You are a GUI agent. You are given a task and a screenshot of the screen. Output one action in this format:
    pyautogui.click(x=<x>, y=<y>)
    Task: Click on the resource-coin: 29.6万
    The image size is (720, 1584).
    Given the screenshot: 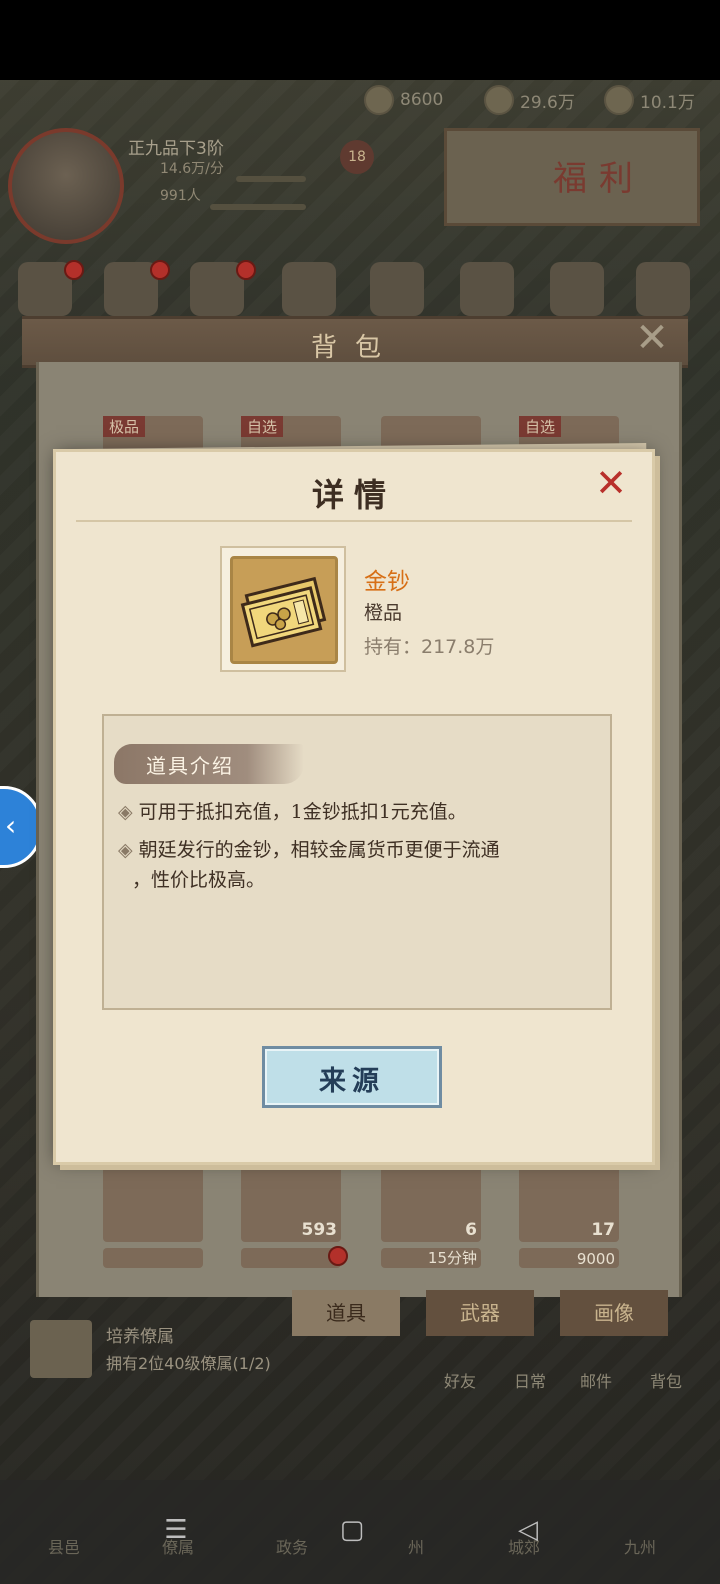 What is the action you would take?
    pyautogui.click(x=529, y=100)
    